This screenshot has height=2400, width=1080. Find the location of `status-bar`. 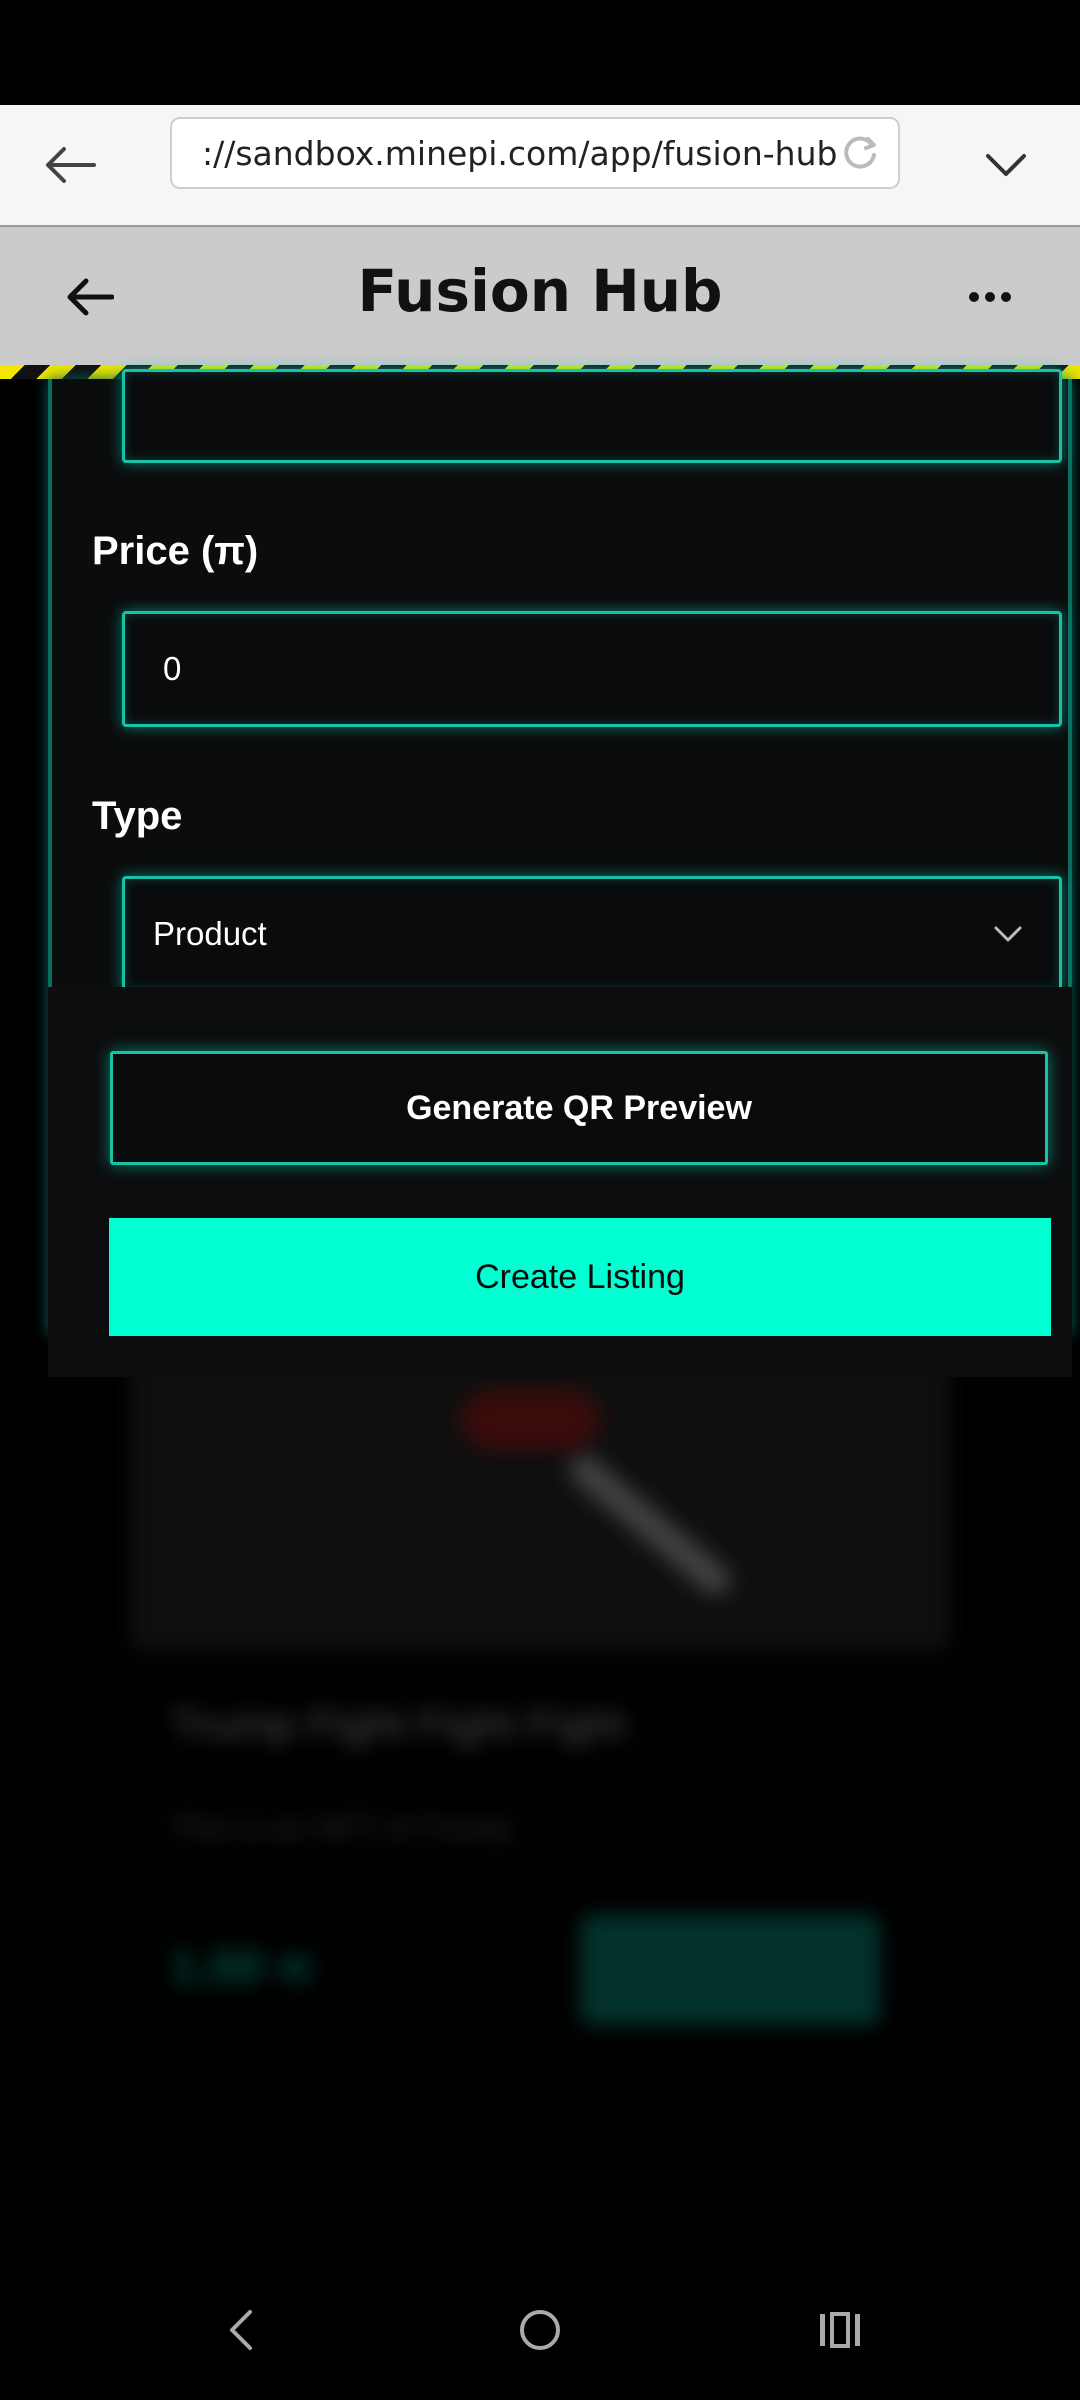

status-bar is located at coordinates (540, 52).